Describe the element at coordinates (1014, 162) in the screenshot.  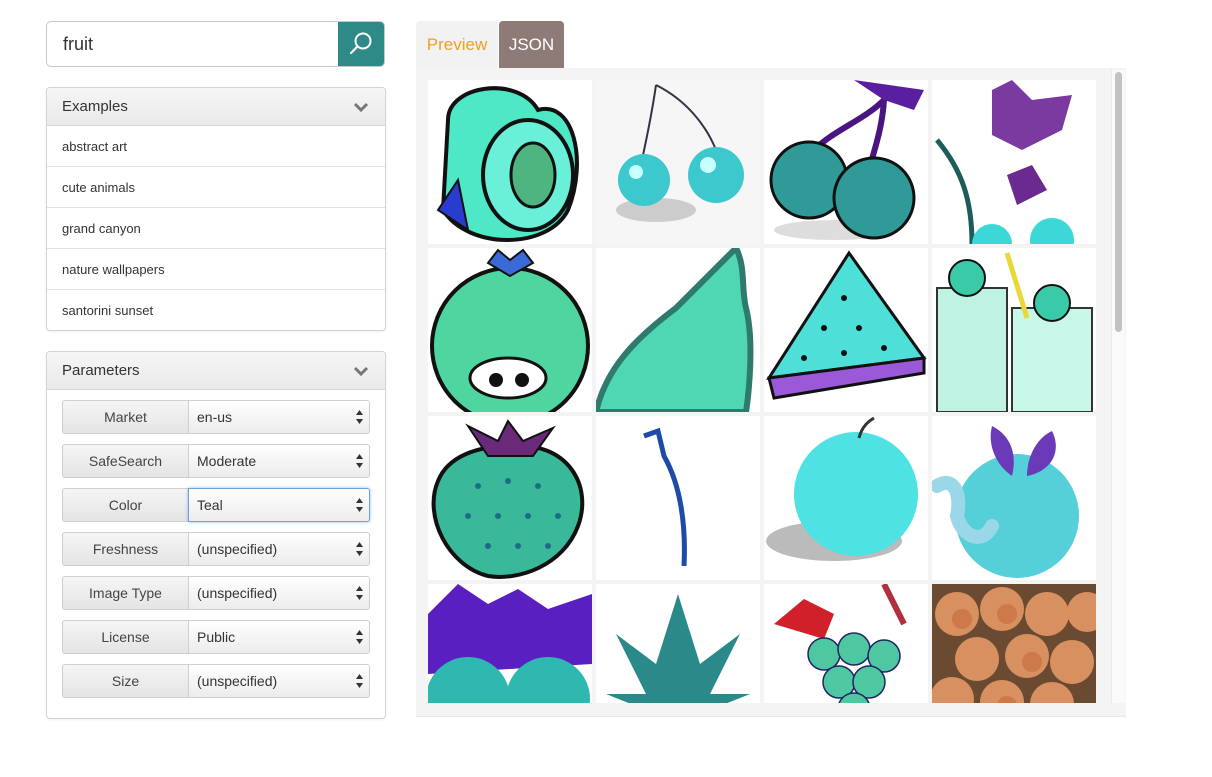
I see `result-image-cherry-branch-leaves` at that location.